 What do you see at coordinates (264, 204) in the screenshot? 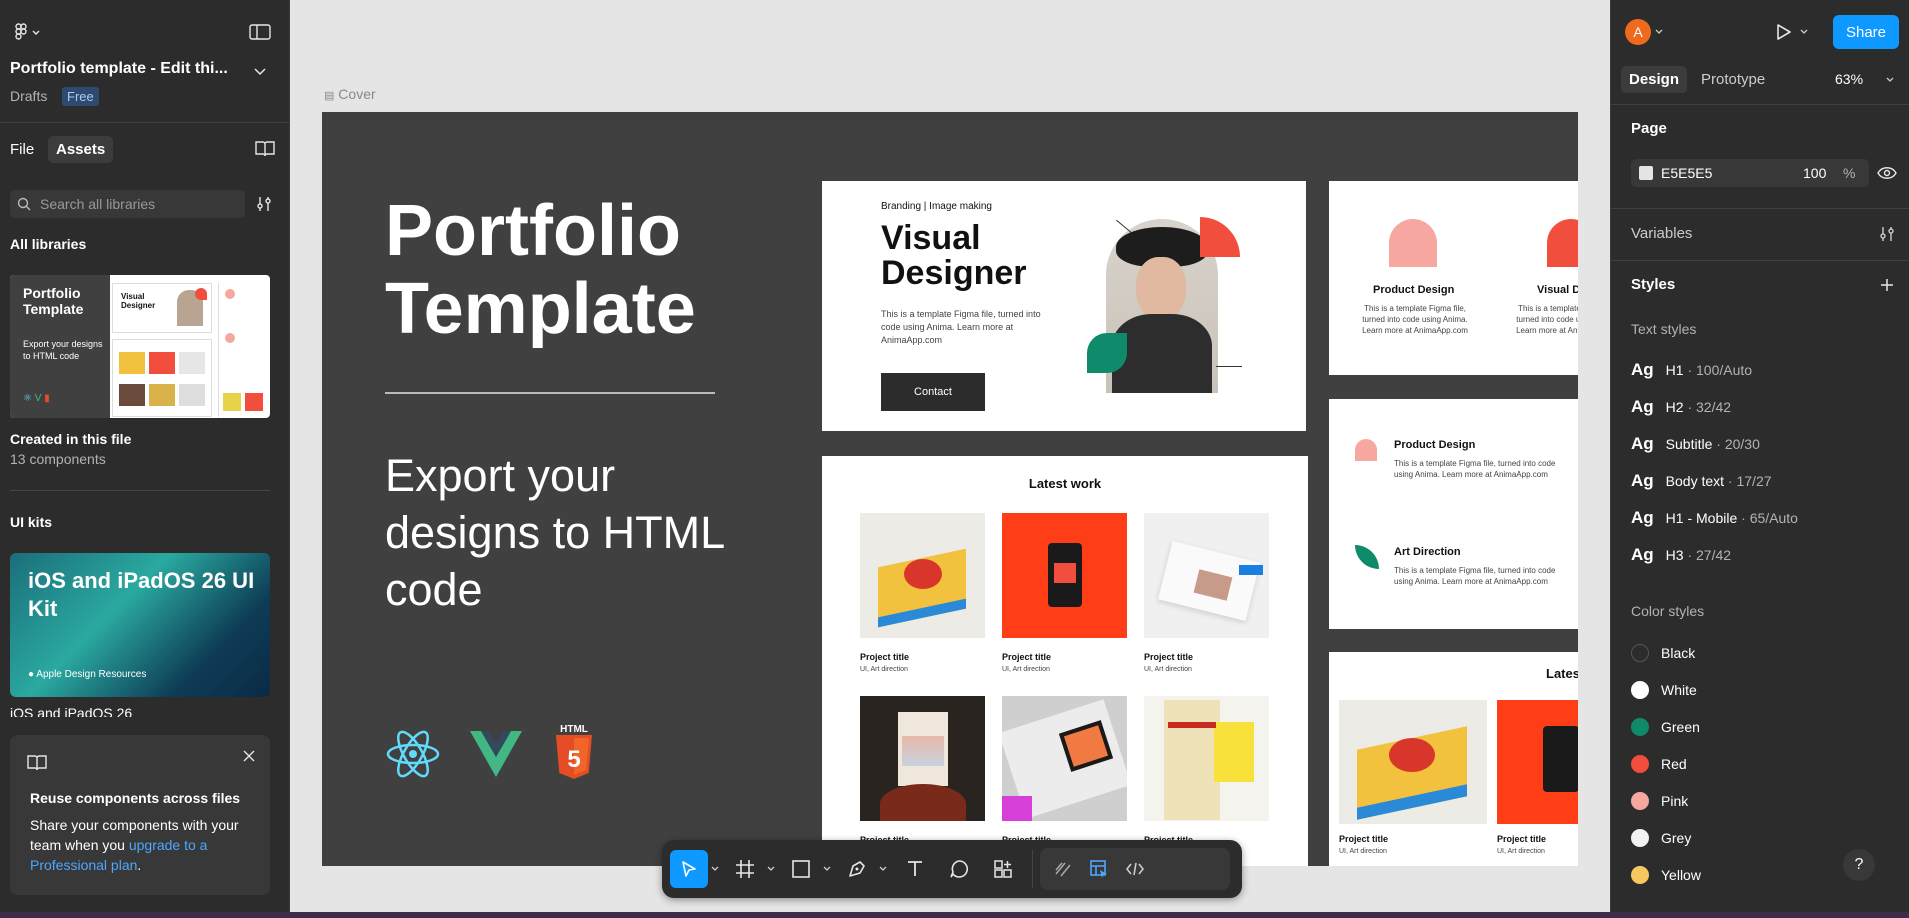
I see `filter-sliders-icon` at bounding box center [264, 204].